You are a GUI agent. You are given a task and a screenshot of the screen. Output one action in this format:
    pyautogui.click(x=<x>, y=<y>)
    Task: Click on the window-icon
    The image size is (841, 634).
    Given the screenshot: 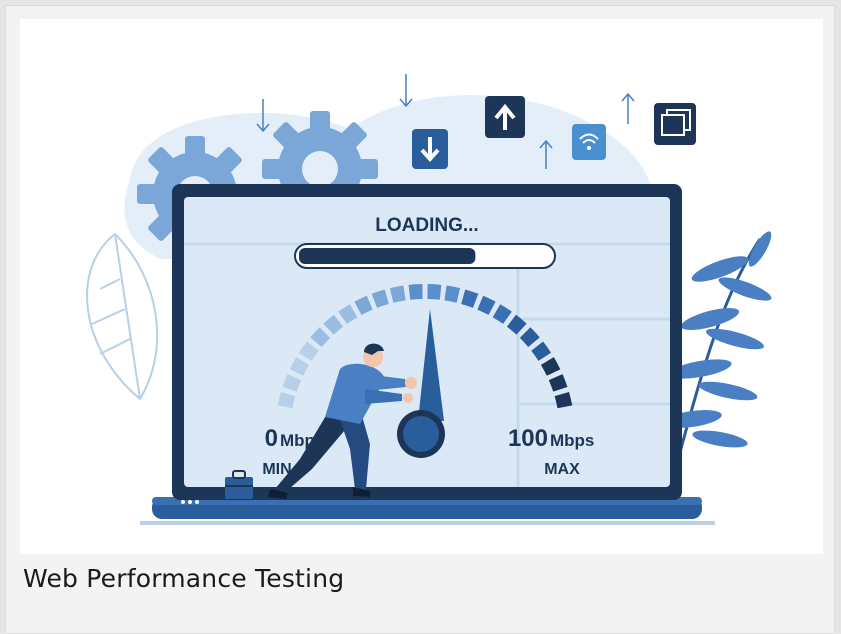 What is the action you would take?
    pyautogui.click(x=675, y=124)
    